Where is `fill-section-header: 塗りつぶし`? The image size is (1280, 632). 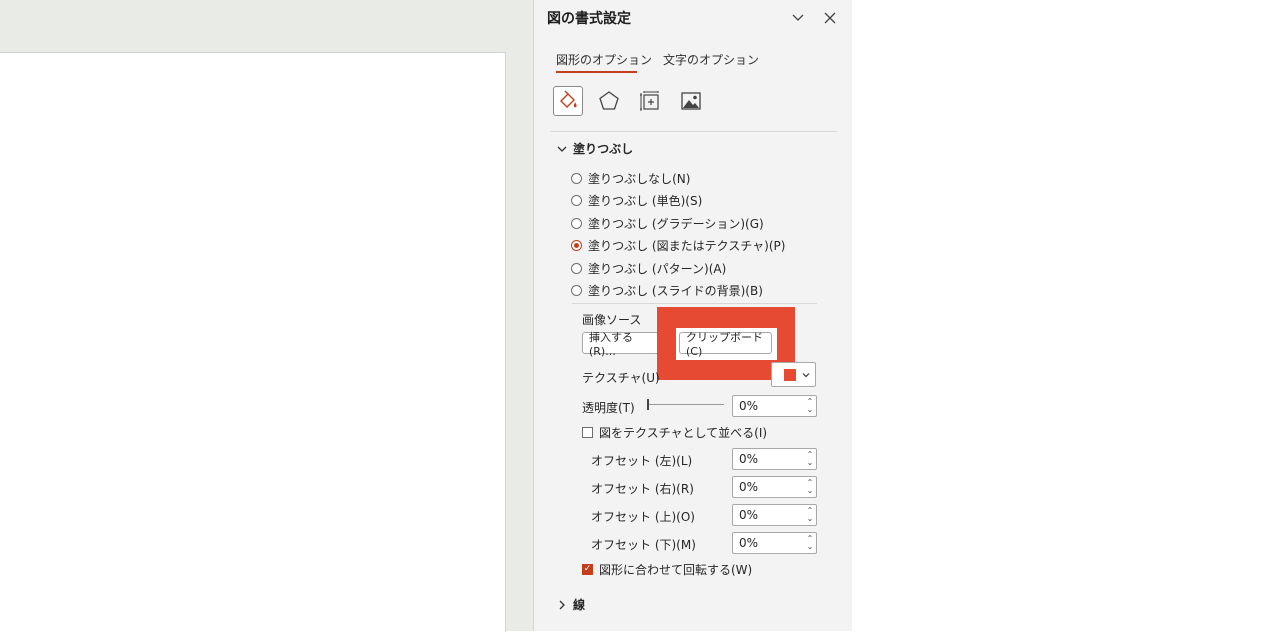
fill-section-header: 塗りつぶし is located at coordinates (595, 148).